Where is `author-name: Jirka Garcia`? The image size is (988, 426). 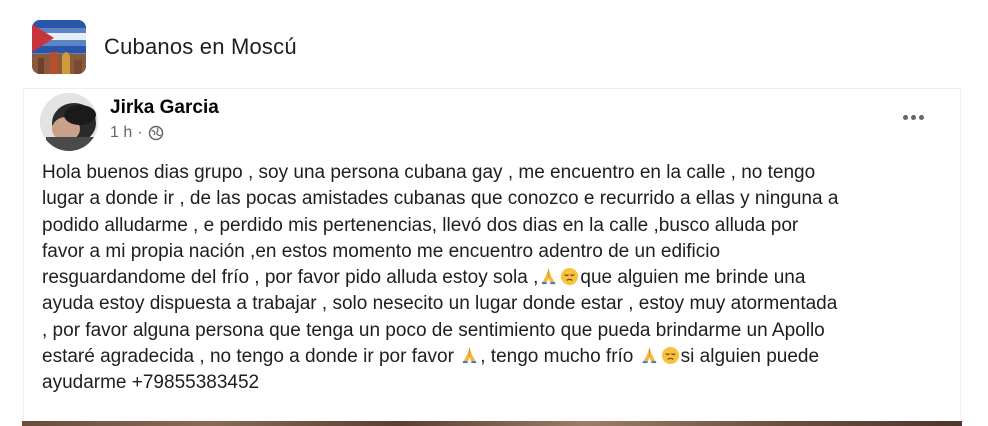
author-name: Jirka Garcia is located at coordinates (164, 108).